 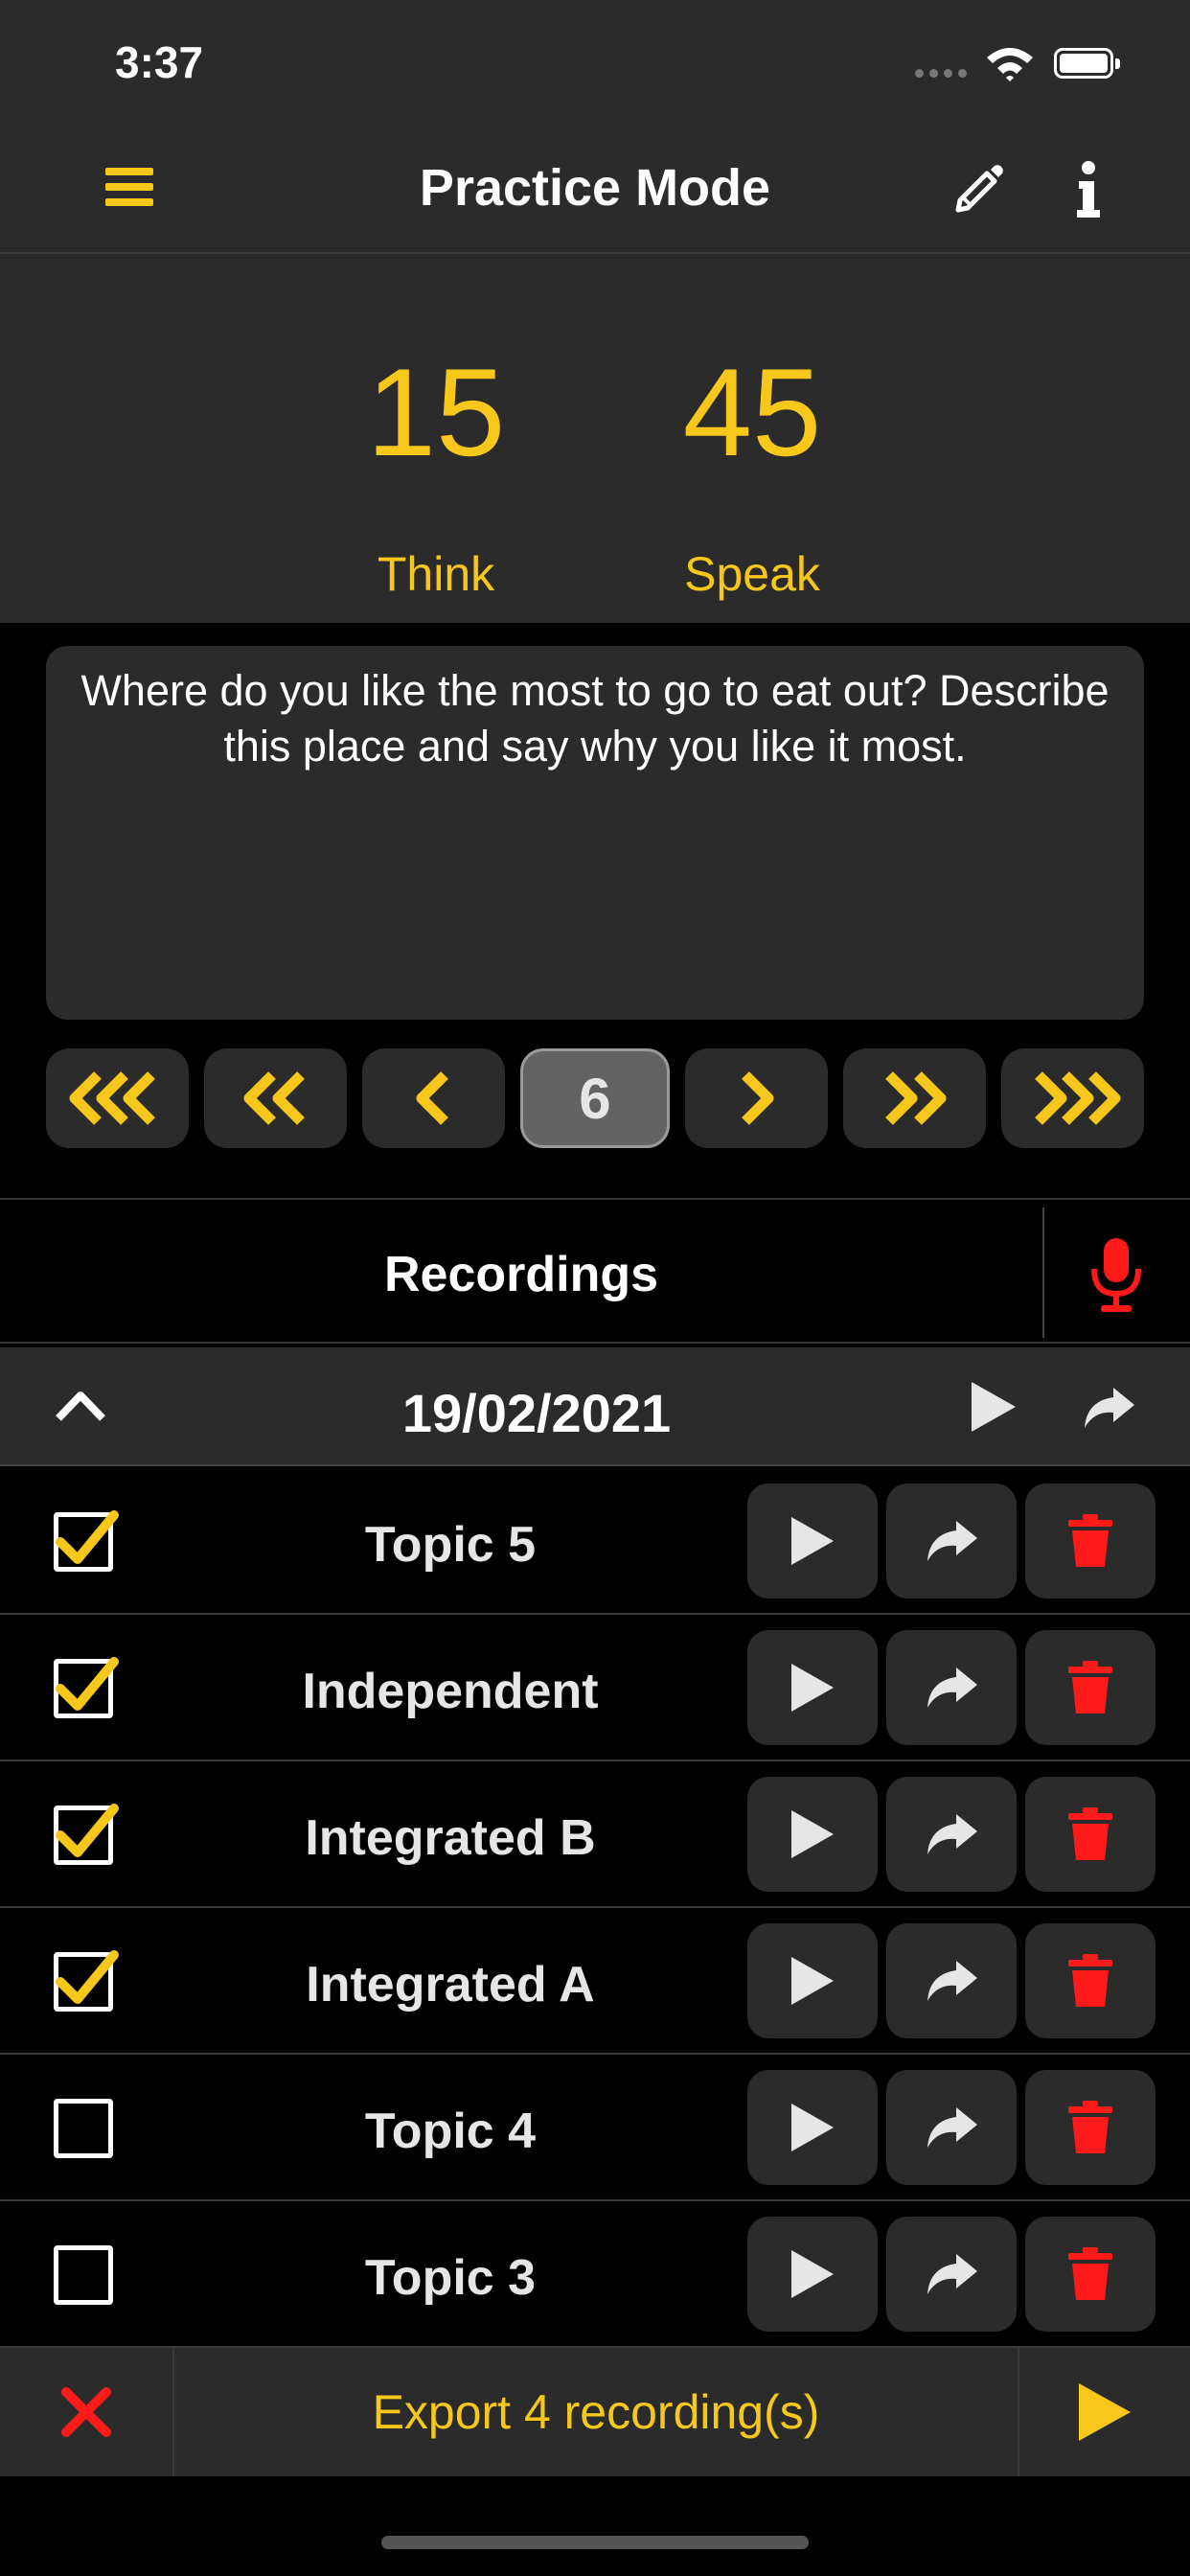 I want to click on play-selected-button, so click(x=1104, y=2412).